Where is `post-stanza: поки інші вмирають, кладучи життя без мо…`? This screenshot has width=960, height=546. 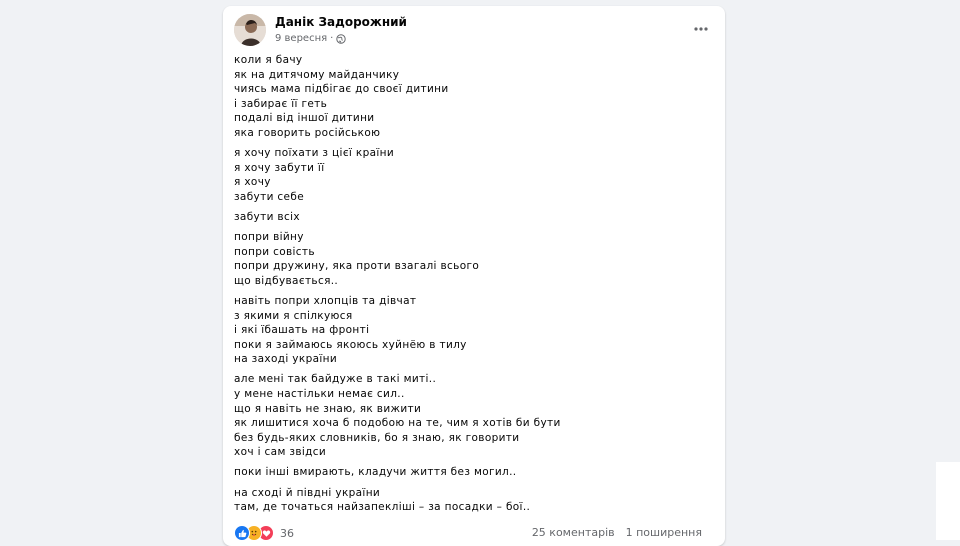 post-stanza: поки інші вмирають, кладучи життя без мо… is located at coordinates (474, 472).